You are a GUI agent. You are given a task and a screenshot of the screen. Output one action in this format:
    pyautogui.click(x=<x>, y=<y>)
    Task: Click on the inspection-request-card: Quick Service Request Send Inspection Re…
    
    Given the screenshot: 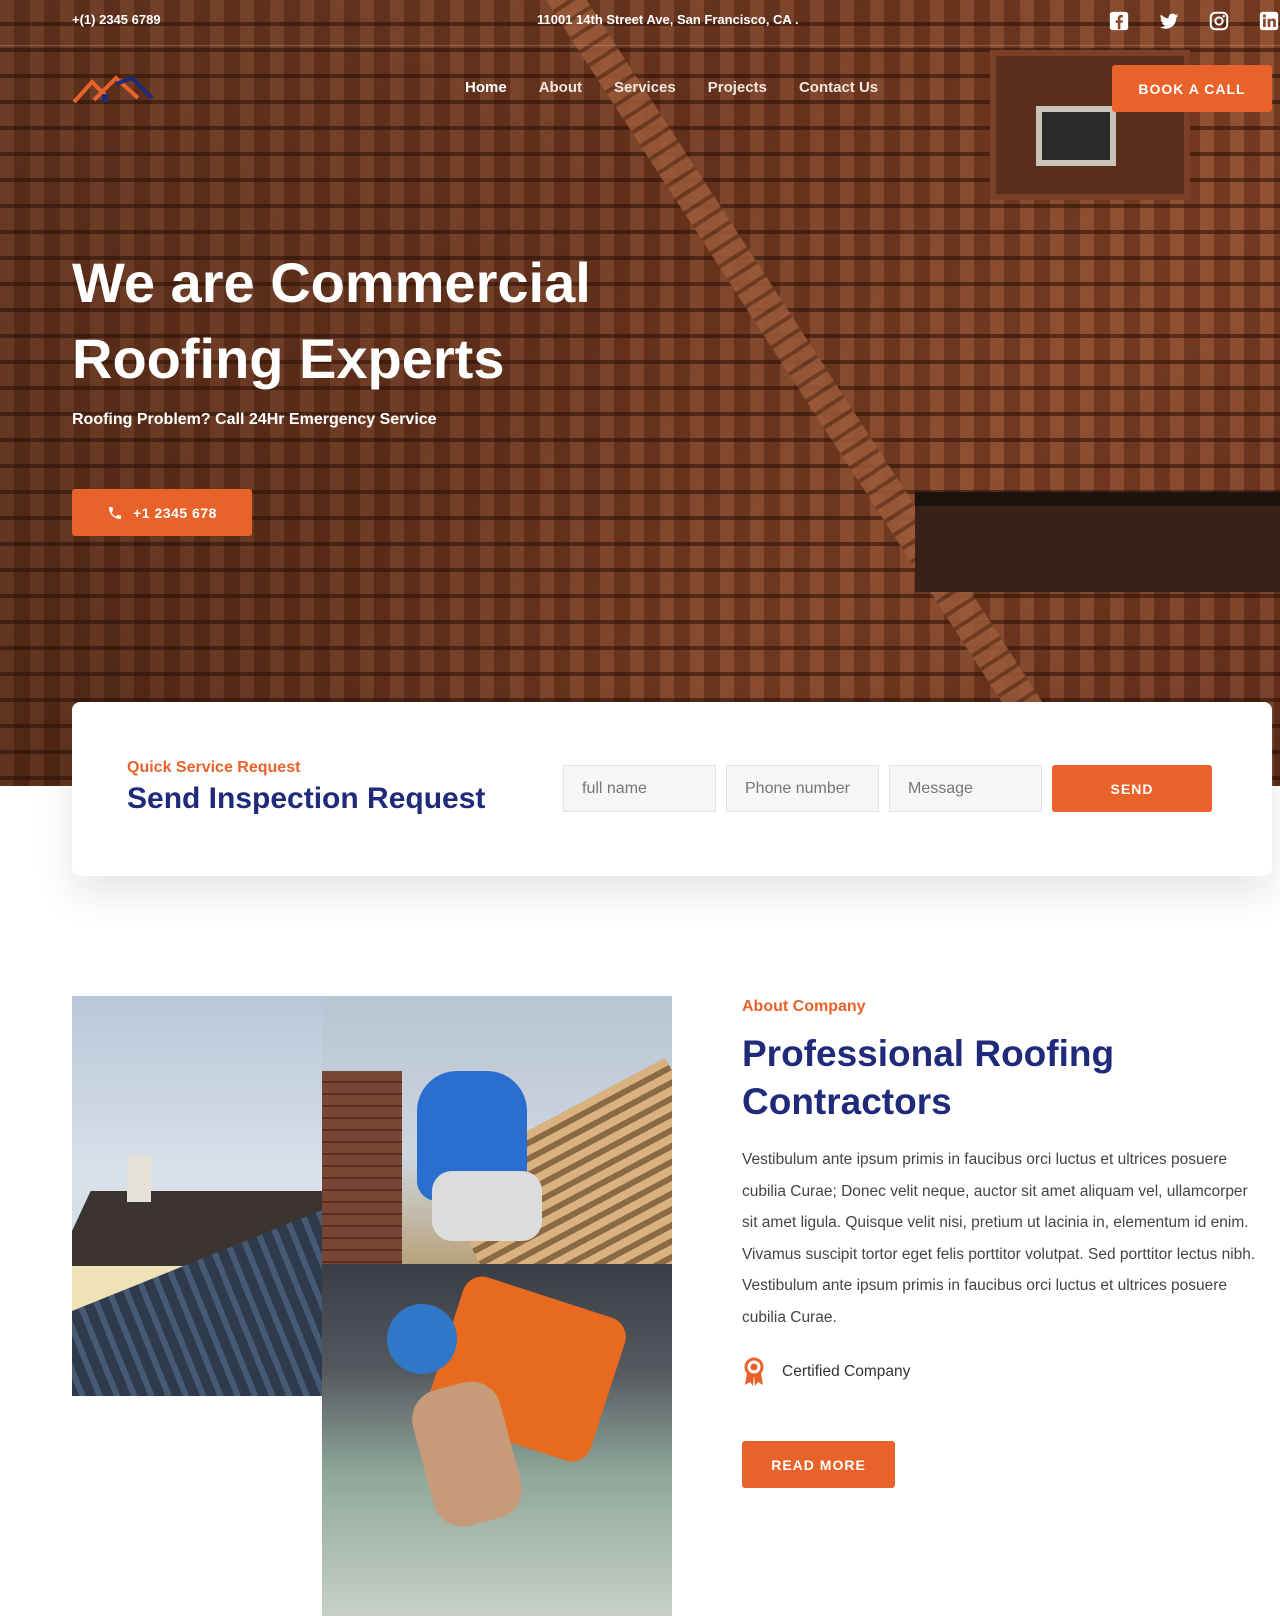 What is the action you would take?
    pyautogui.click(x=672, y=789)
    